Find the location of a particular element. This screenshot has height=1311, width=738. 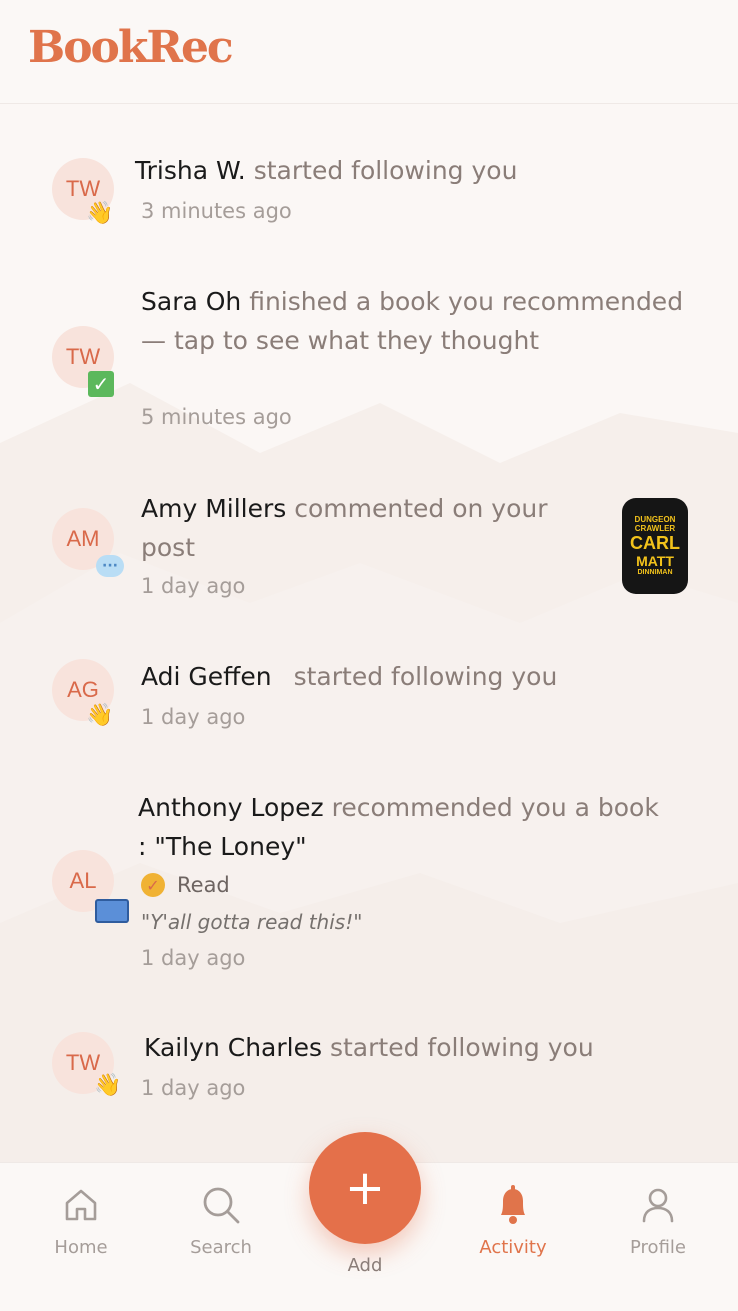

comment-icon: ··· is located at coordinates (110, 566).